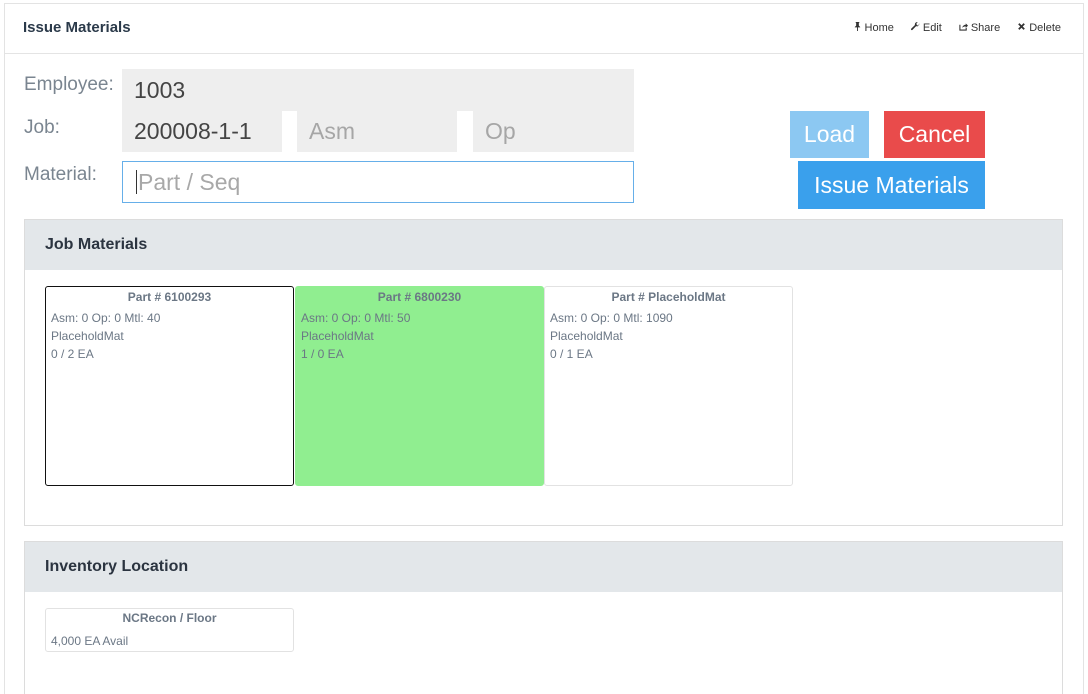  What do you see at coordinates (378, 182) in the screenshot?
I see `material-input: Part / Seq` at bounding box center [378, 182].